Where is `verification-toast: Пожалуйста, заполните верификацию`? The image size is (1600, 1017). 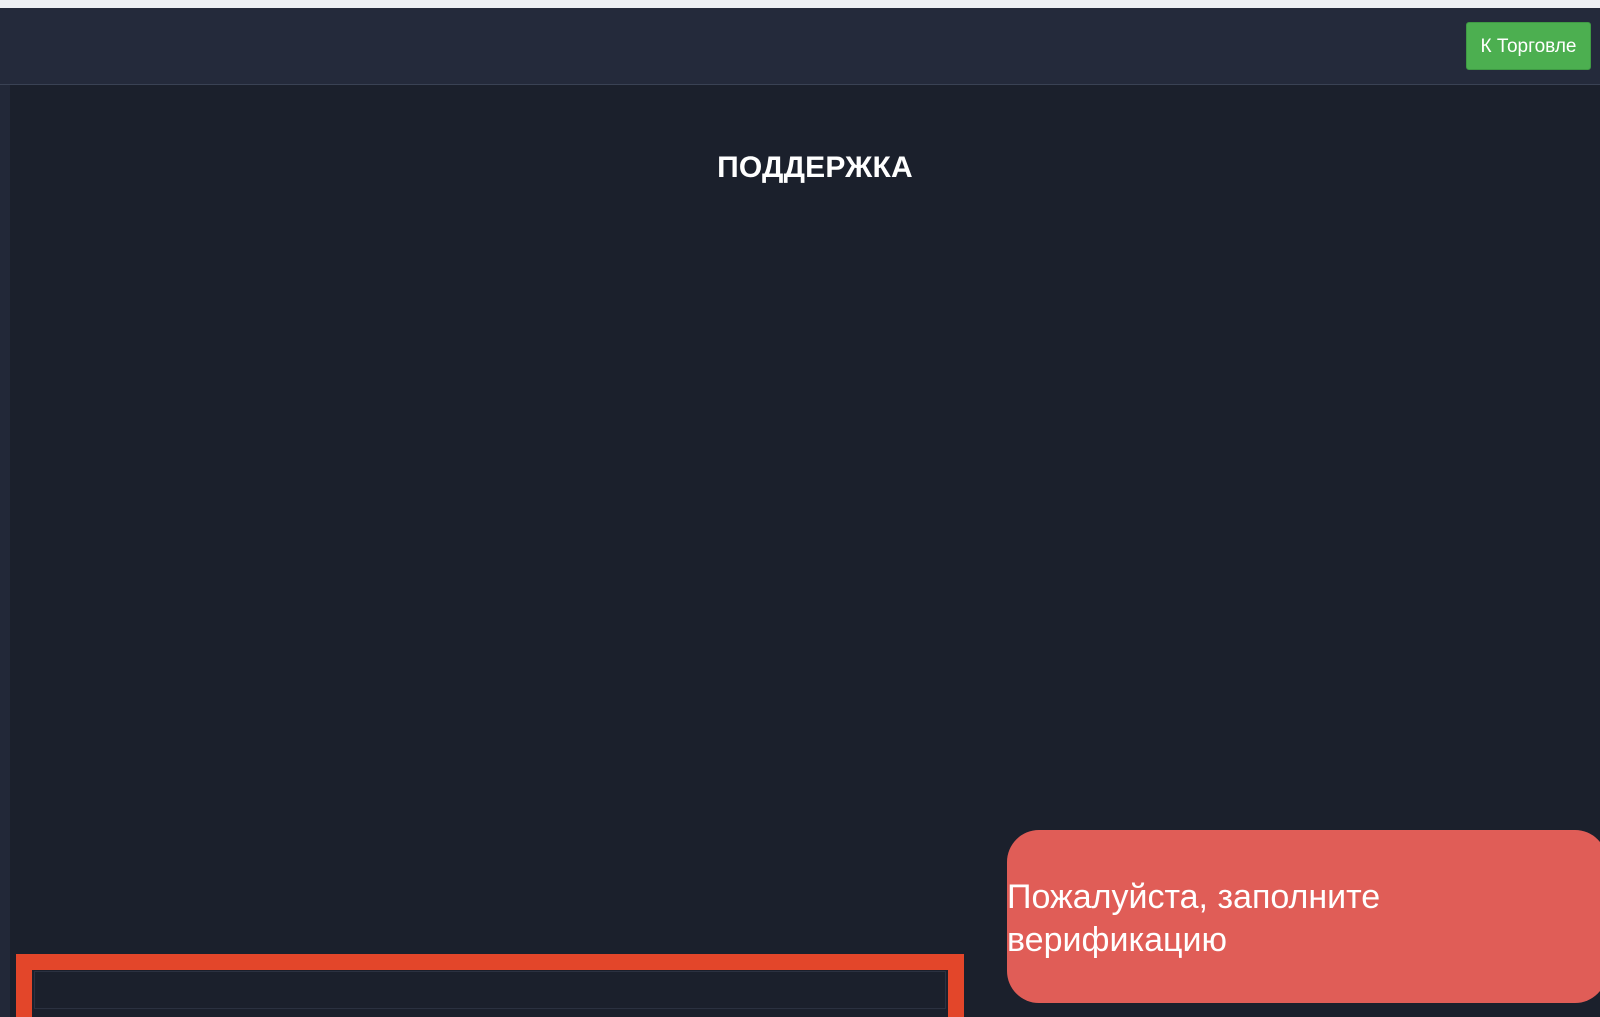
verification-toast: Пожалуйста, заполните верификацию is located at coordinates (1303, 916).